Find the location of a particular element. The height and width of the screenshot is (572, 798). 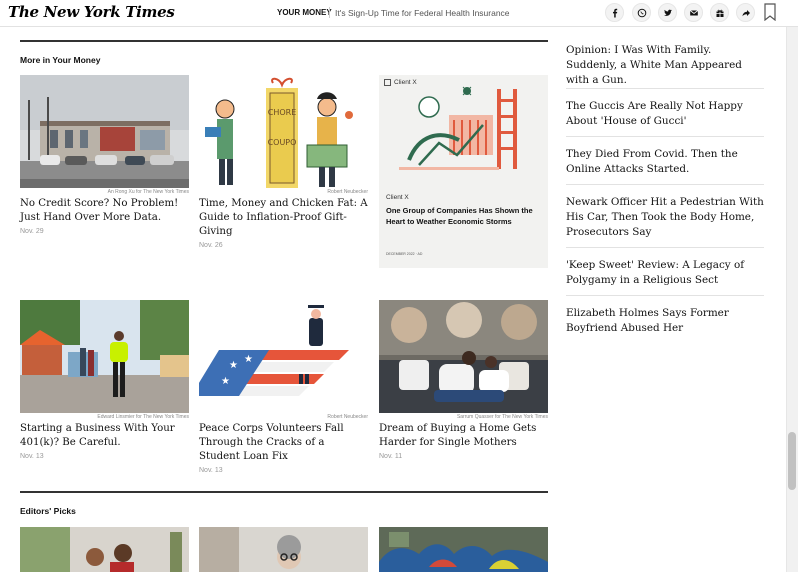

article-image: CHORE COUPO is located at coordinates (283, 131).